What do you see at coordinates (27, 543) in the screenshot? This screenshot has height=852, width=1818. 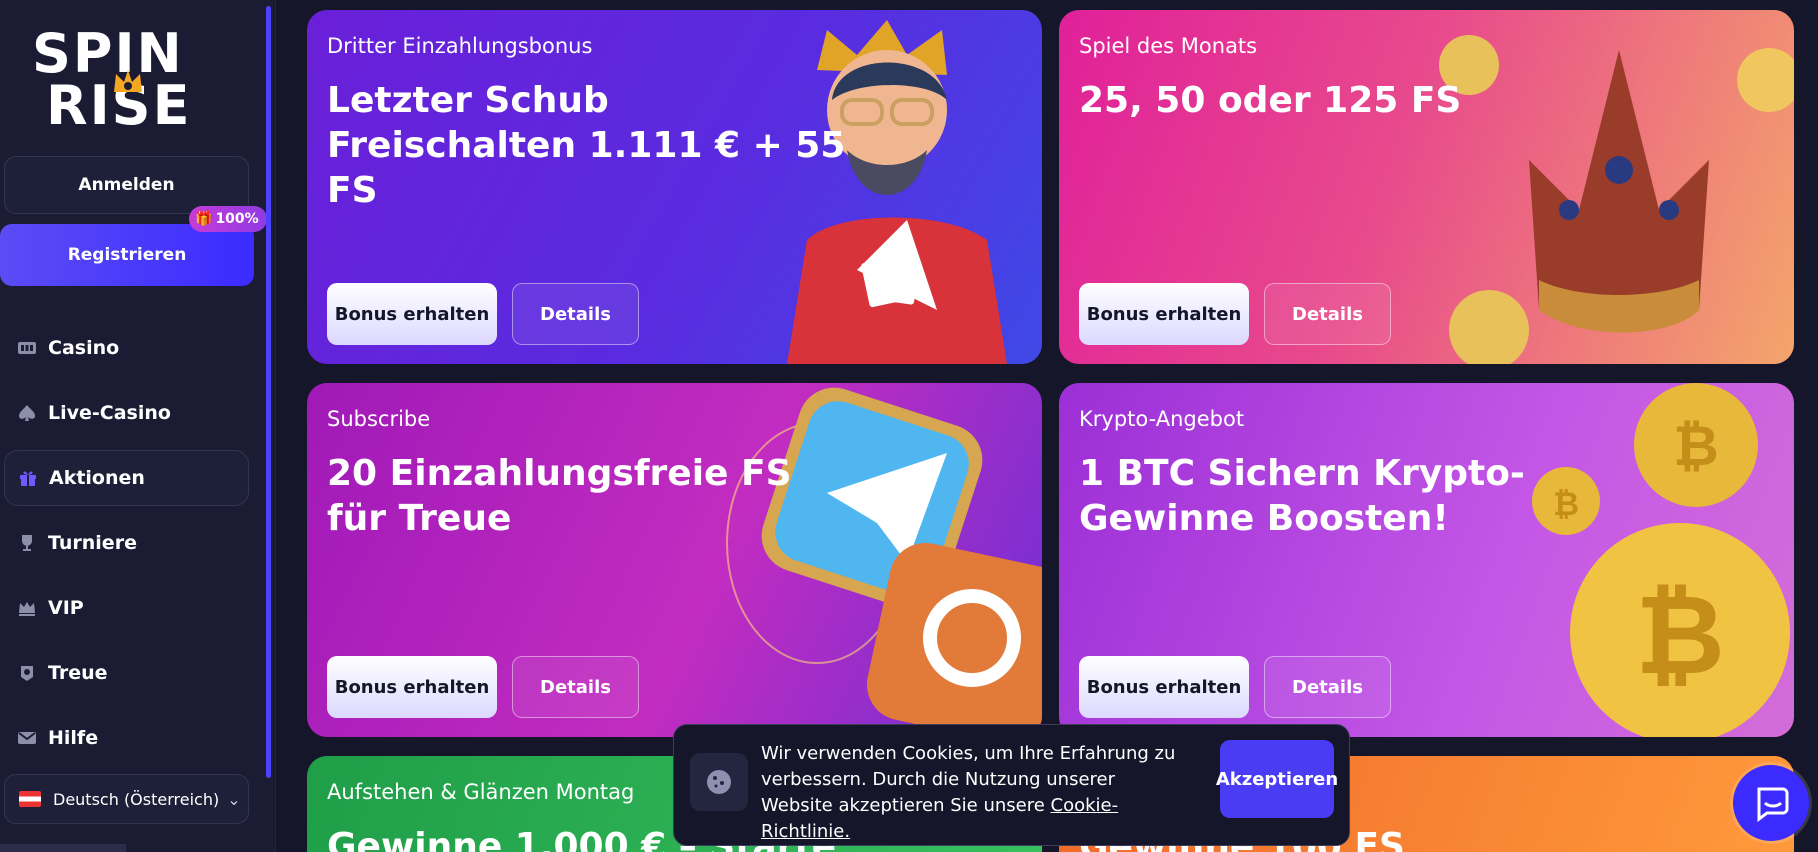 I see `trophy-icon` at bounding box center [27, 543].